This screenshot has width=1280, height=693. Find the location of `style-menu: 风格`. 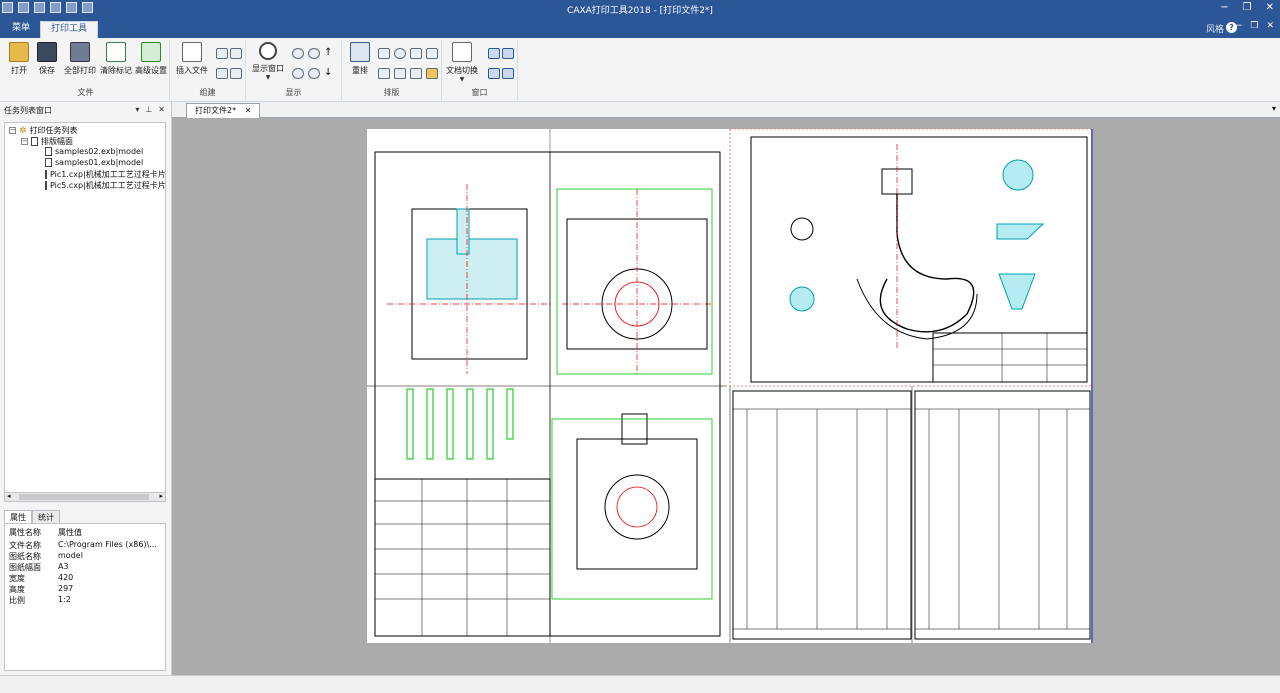

style-menu: 风格 is located at coordinates (1215, 28).